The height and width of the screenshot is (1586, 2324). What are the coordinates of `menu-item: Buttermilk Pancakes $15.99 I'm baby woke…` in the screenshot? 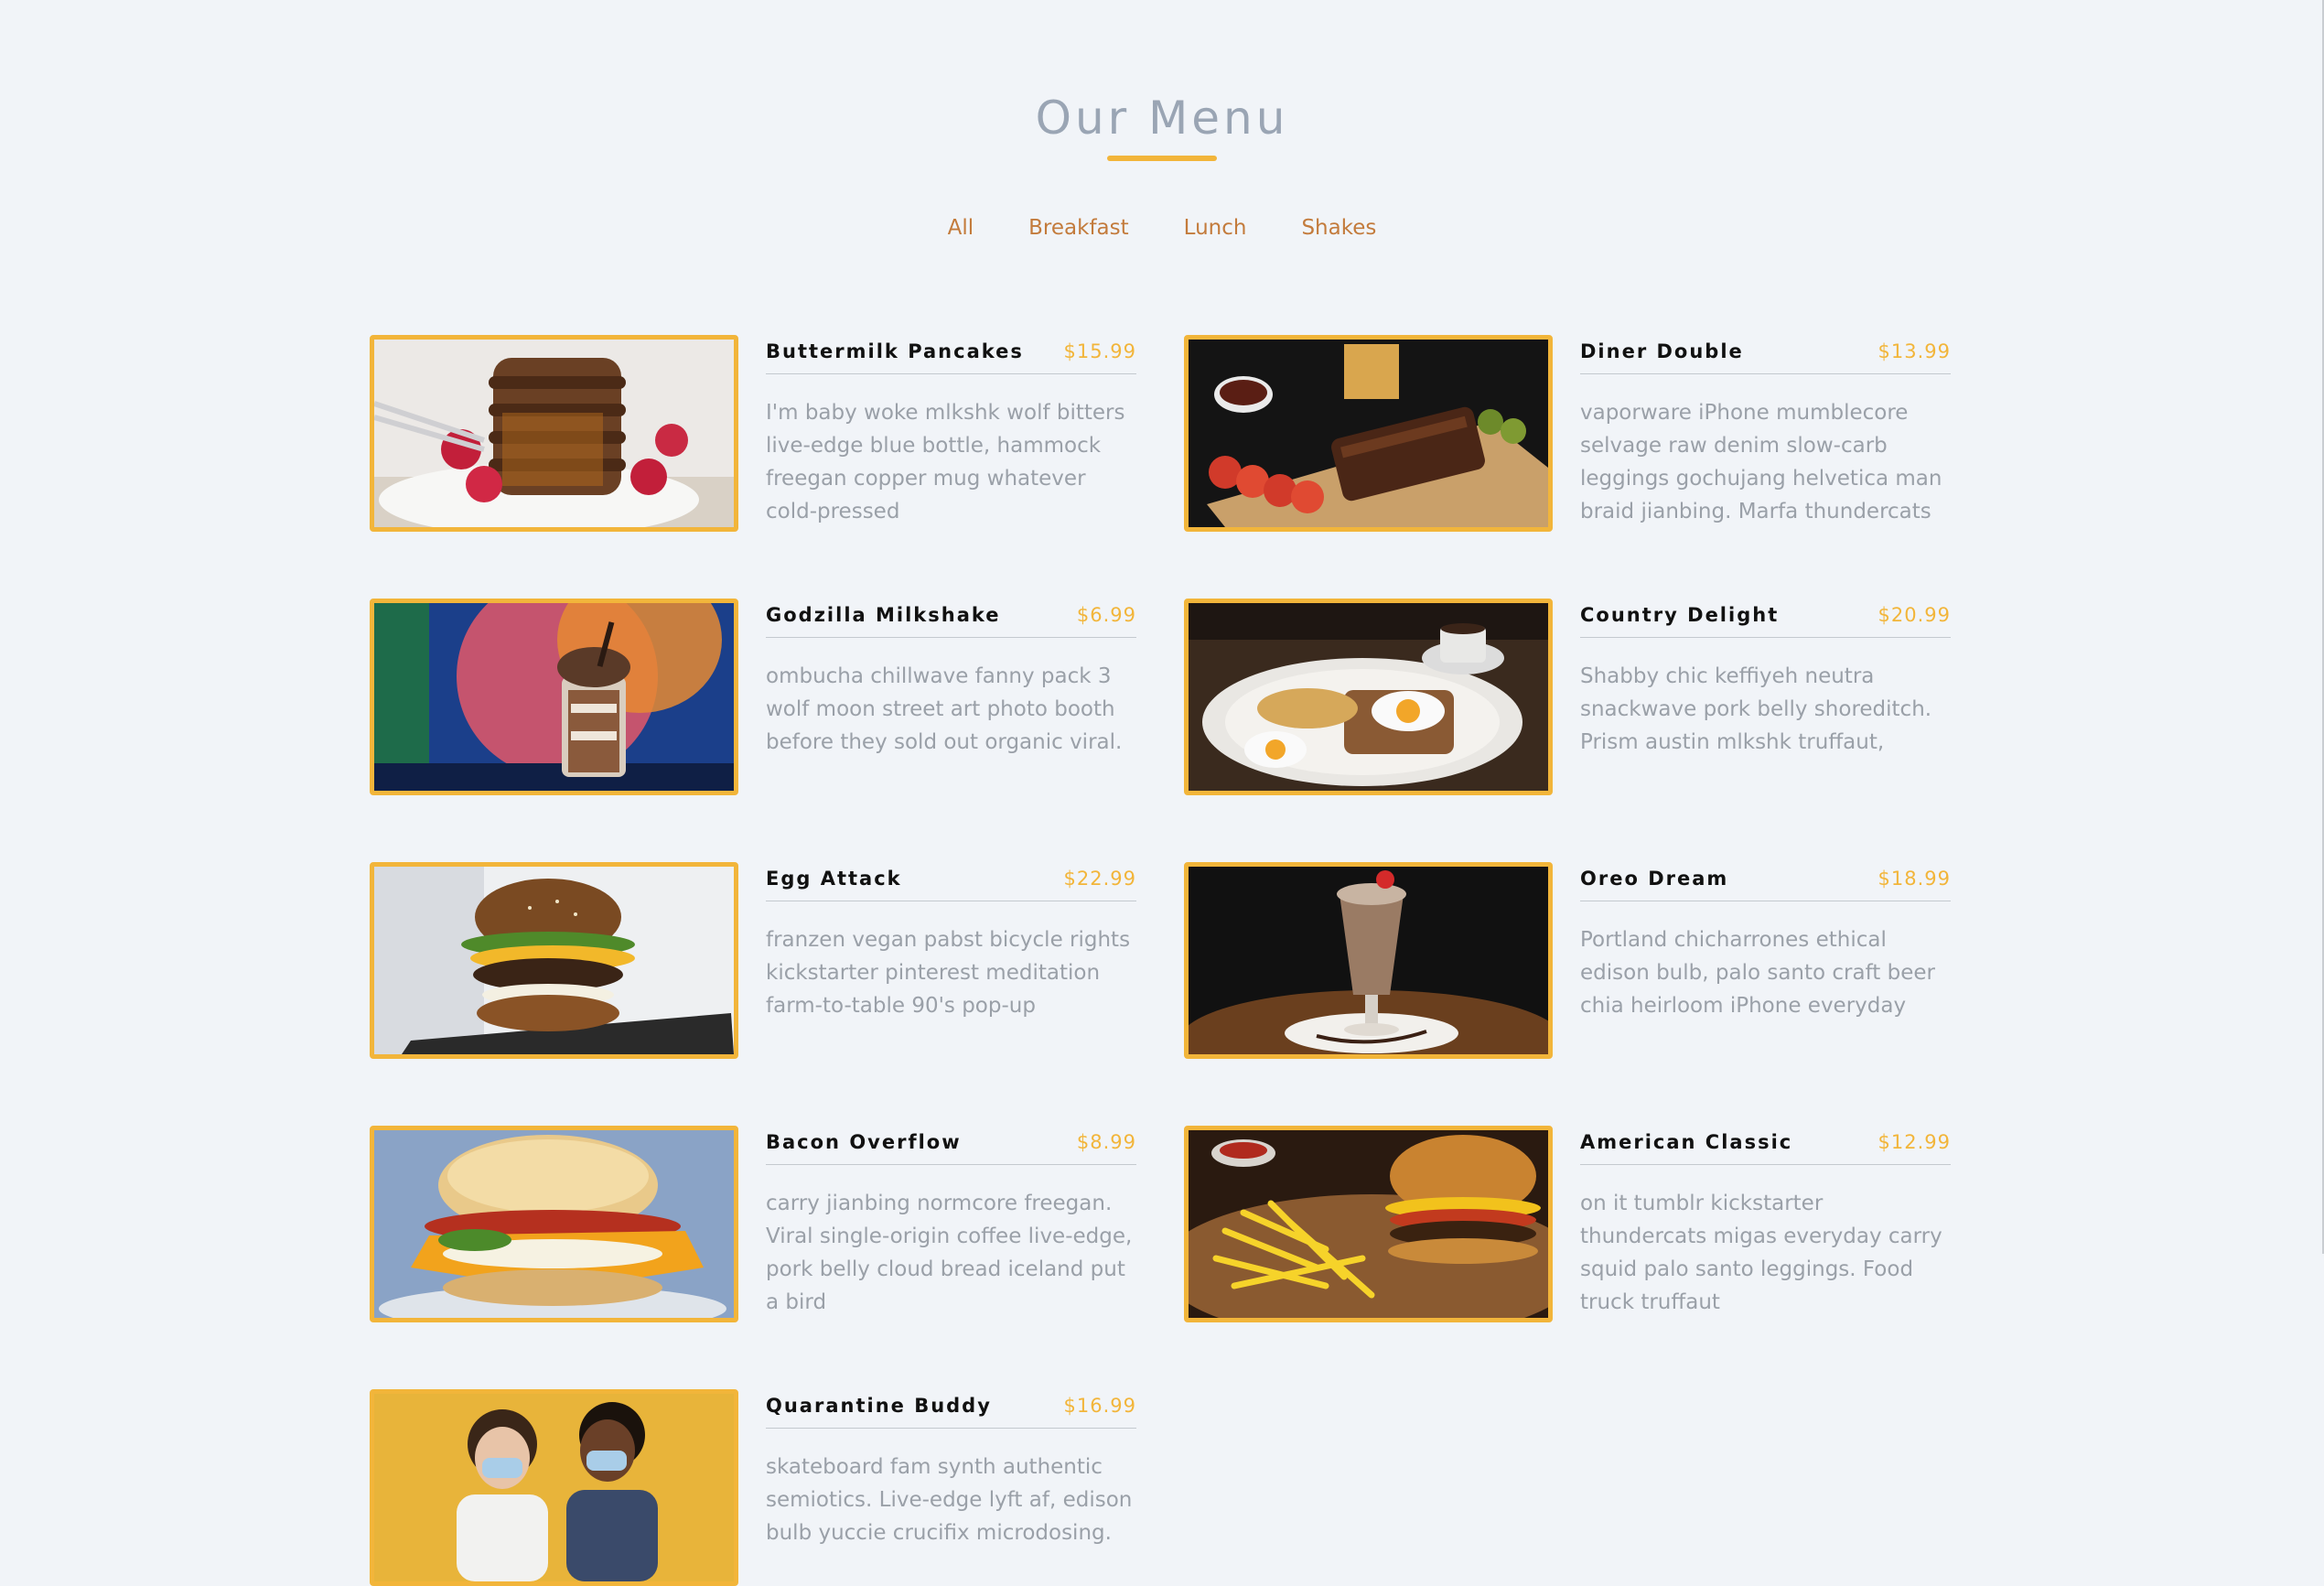 It's located at (754, 433).